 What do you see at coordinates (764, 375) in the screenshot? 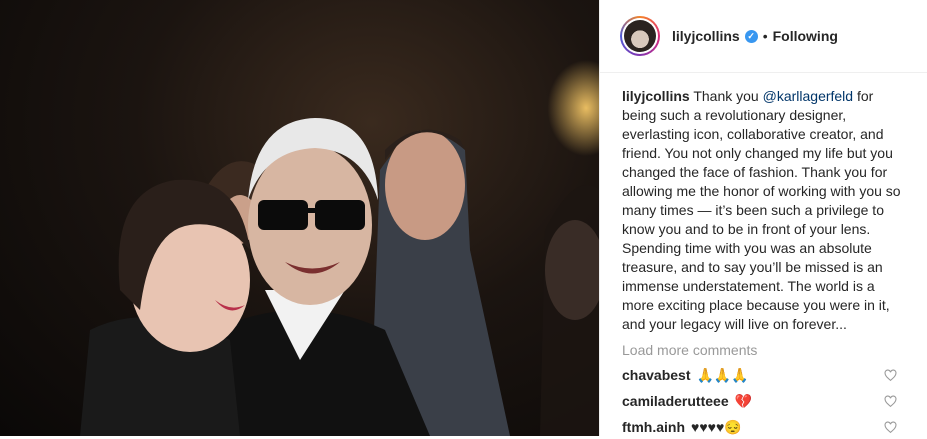
I see `comment-row: chavabest 🙏🙏🙏` at bounding box center [764, 375].